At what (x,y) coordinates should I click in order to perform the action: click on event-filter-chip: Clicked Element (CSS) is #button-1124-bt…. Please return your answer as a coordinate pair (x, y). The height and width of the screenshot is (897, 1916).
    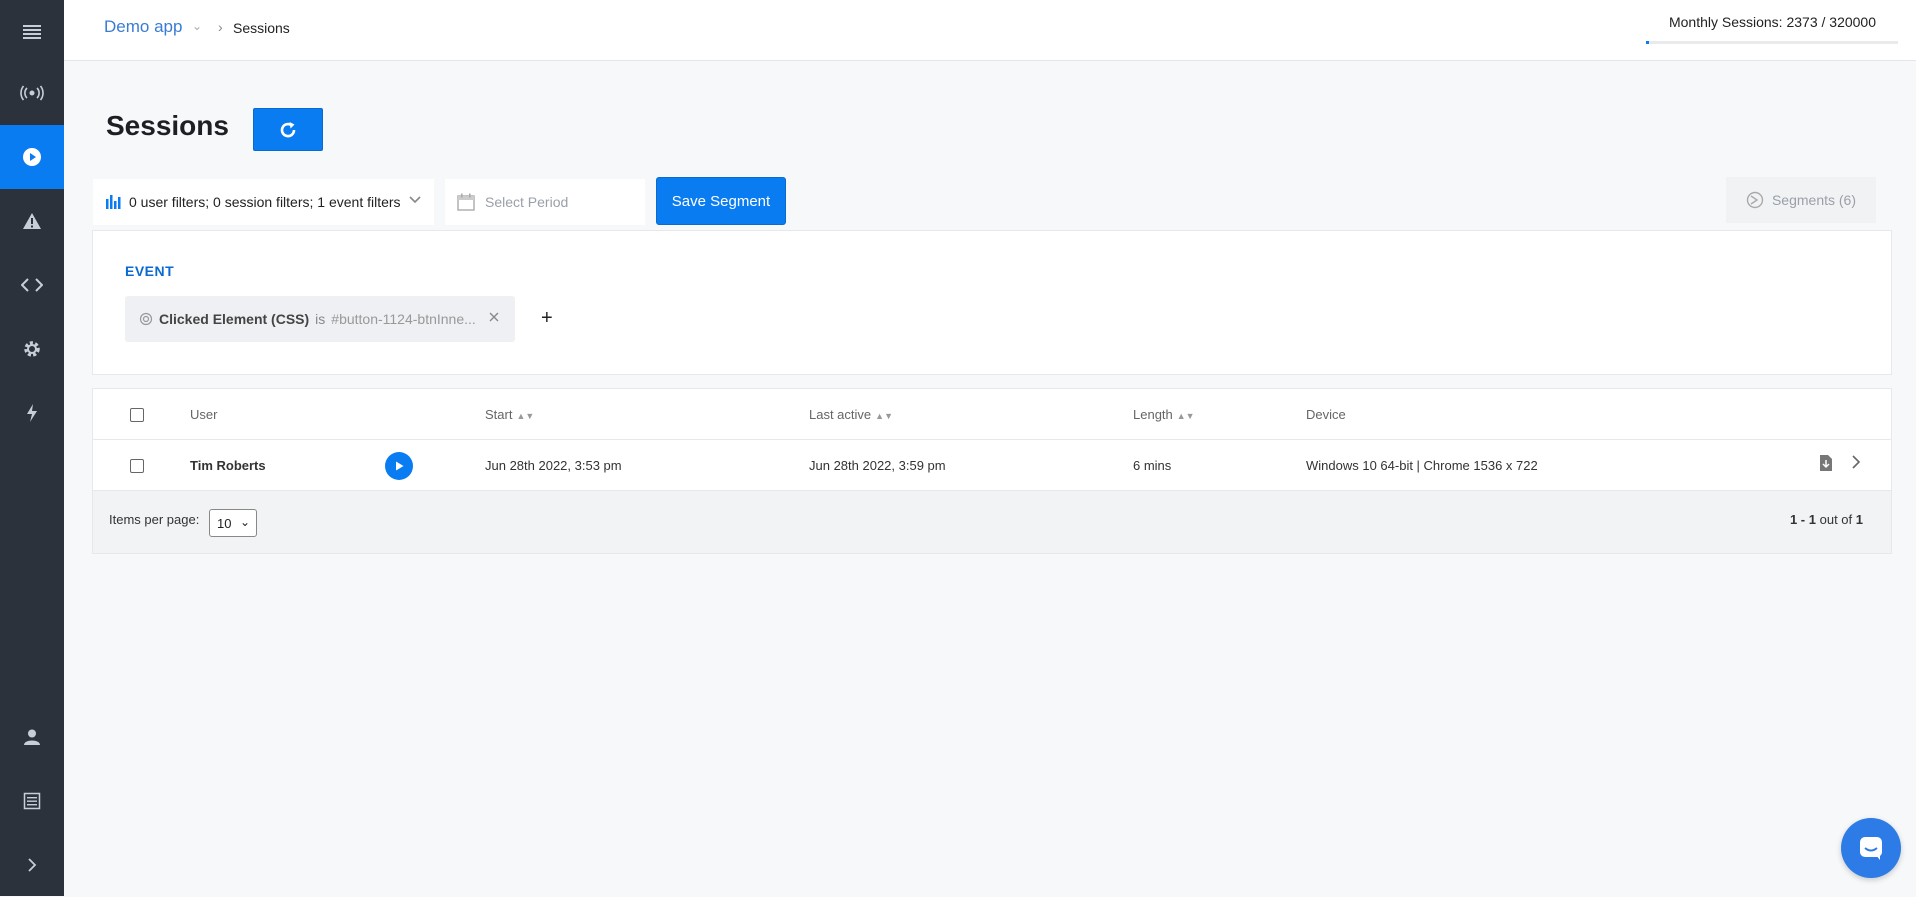
    Looking at the image, I should click on (320, 319).